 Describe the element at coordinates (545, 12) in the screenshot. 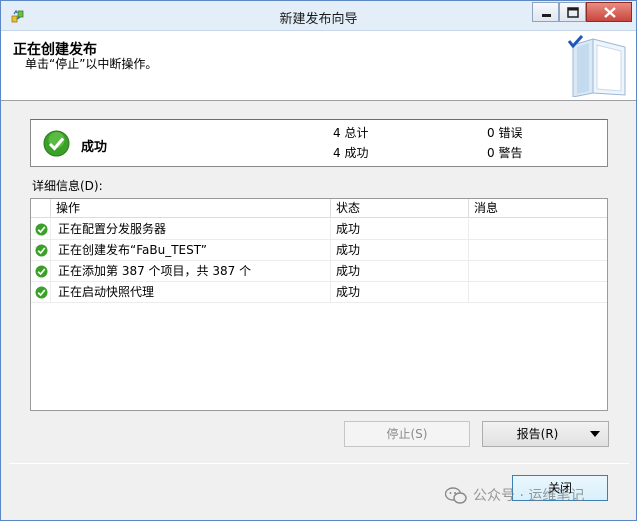

I see `minimize-button` at that location.